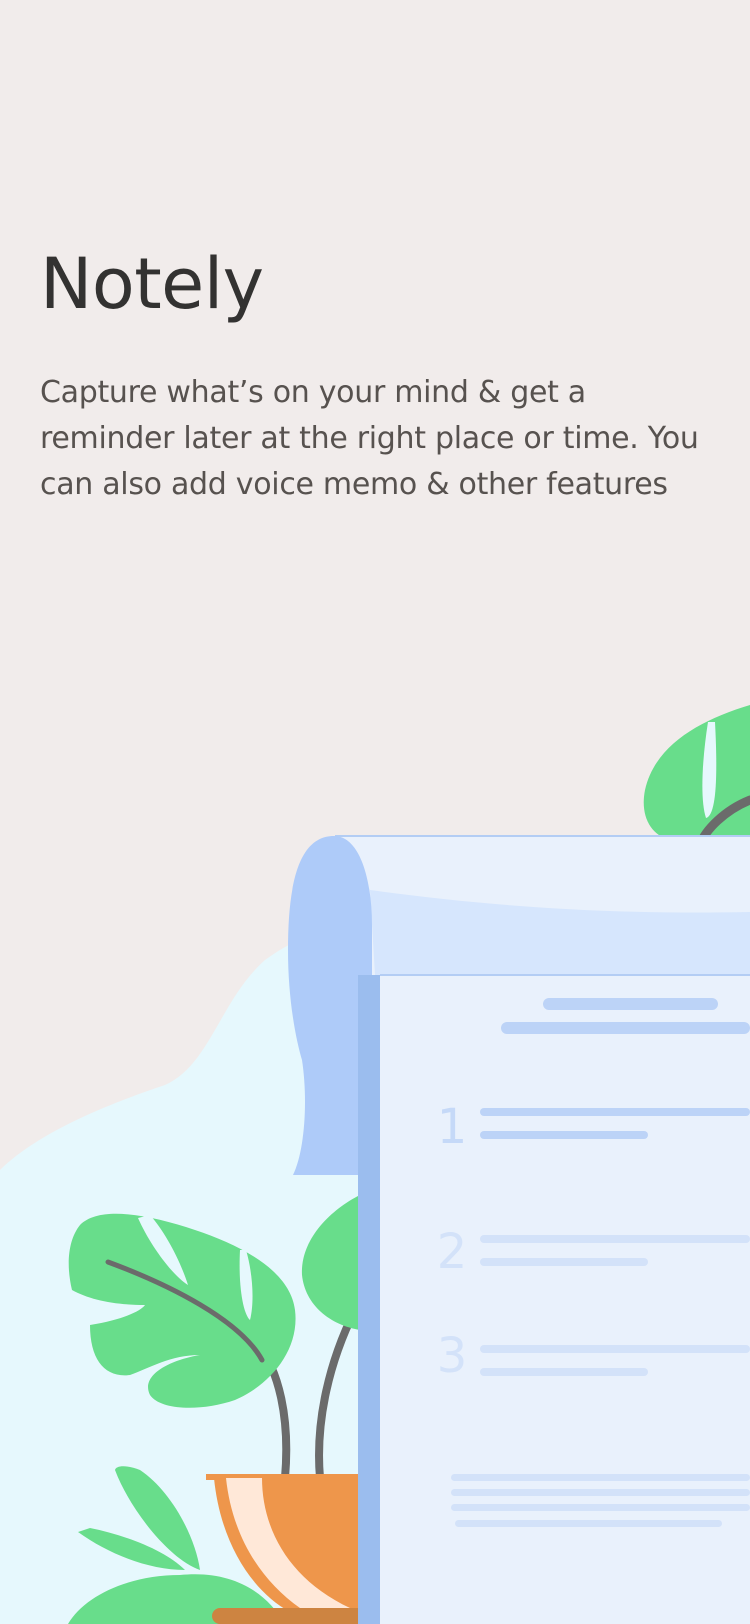 The image size is (750, 1624). Describe the element at coordinates (452, 1356) in the screenshot. I see `list-number-3: 3` at that location.